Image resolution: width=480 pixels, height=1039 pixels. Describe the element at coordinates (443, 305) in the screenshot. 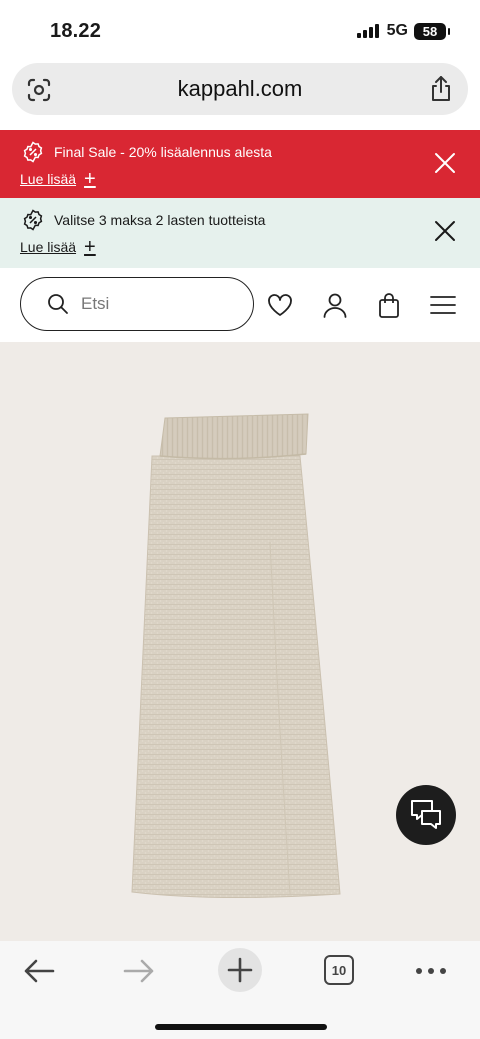

I see `menu-icon` at that location.